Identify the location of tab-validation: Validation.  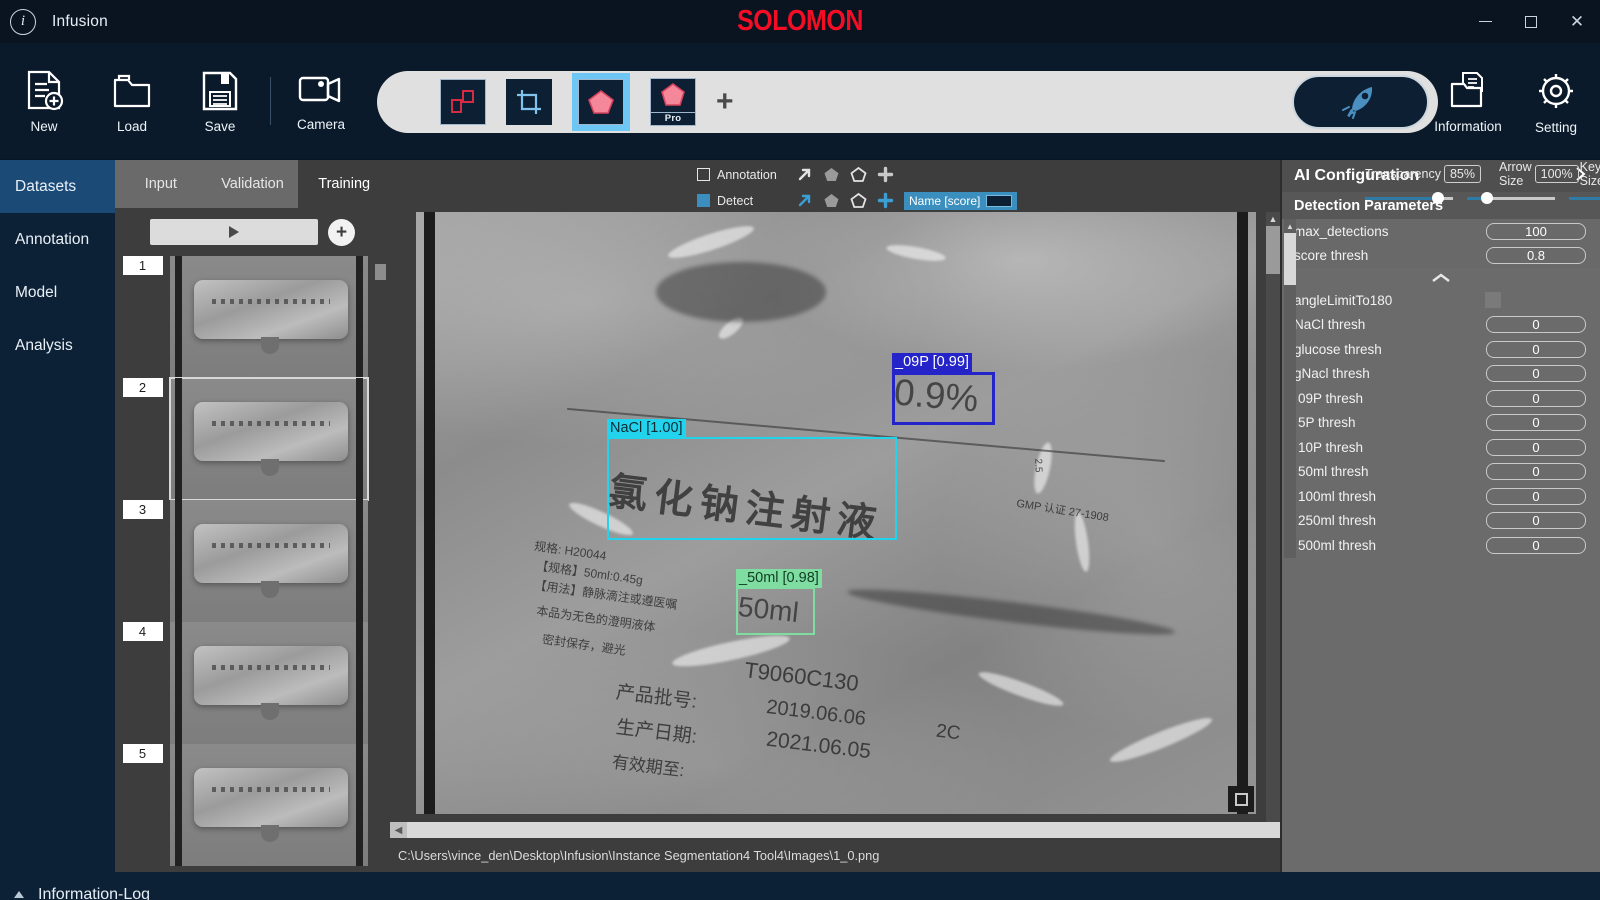
(252, 184).